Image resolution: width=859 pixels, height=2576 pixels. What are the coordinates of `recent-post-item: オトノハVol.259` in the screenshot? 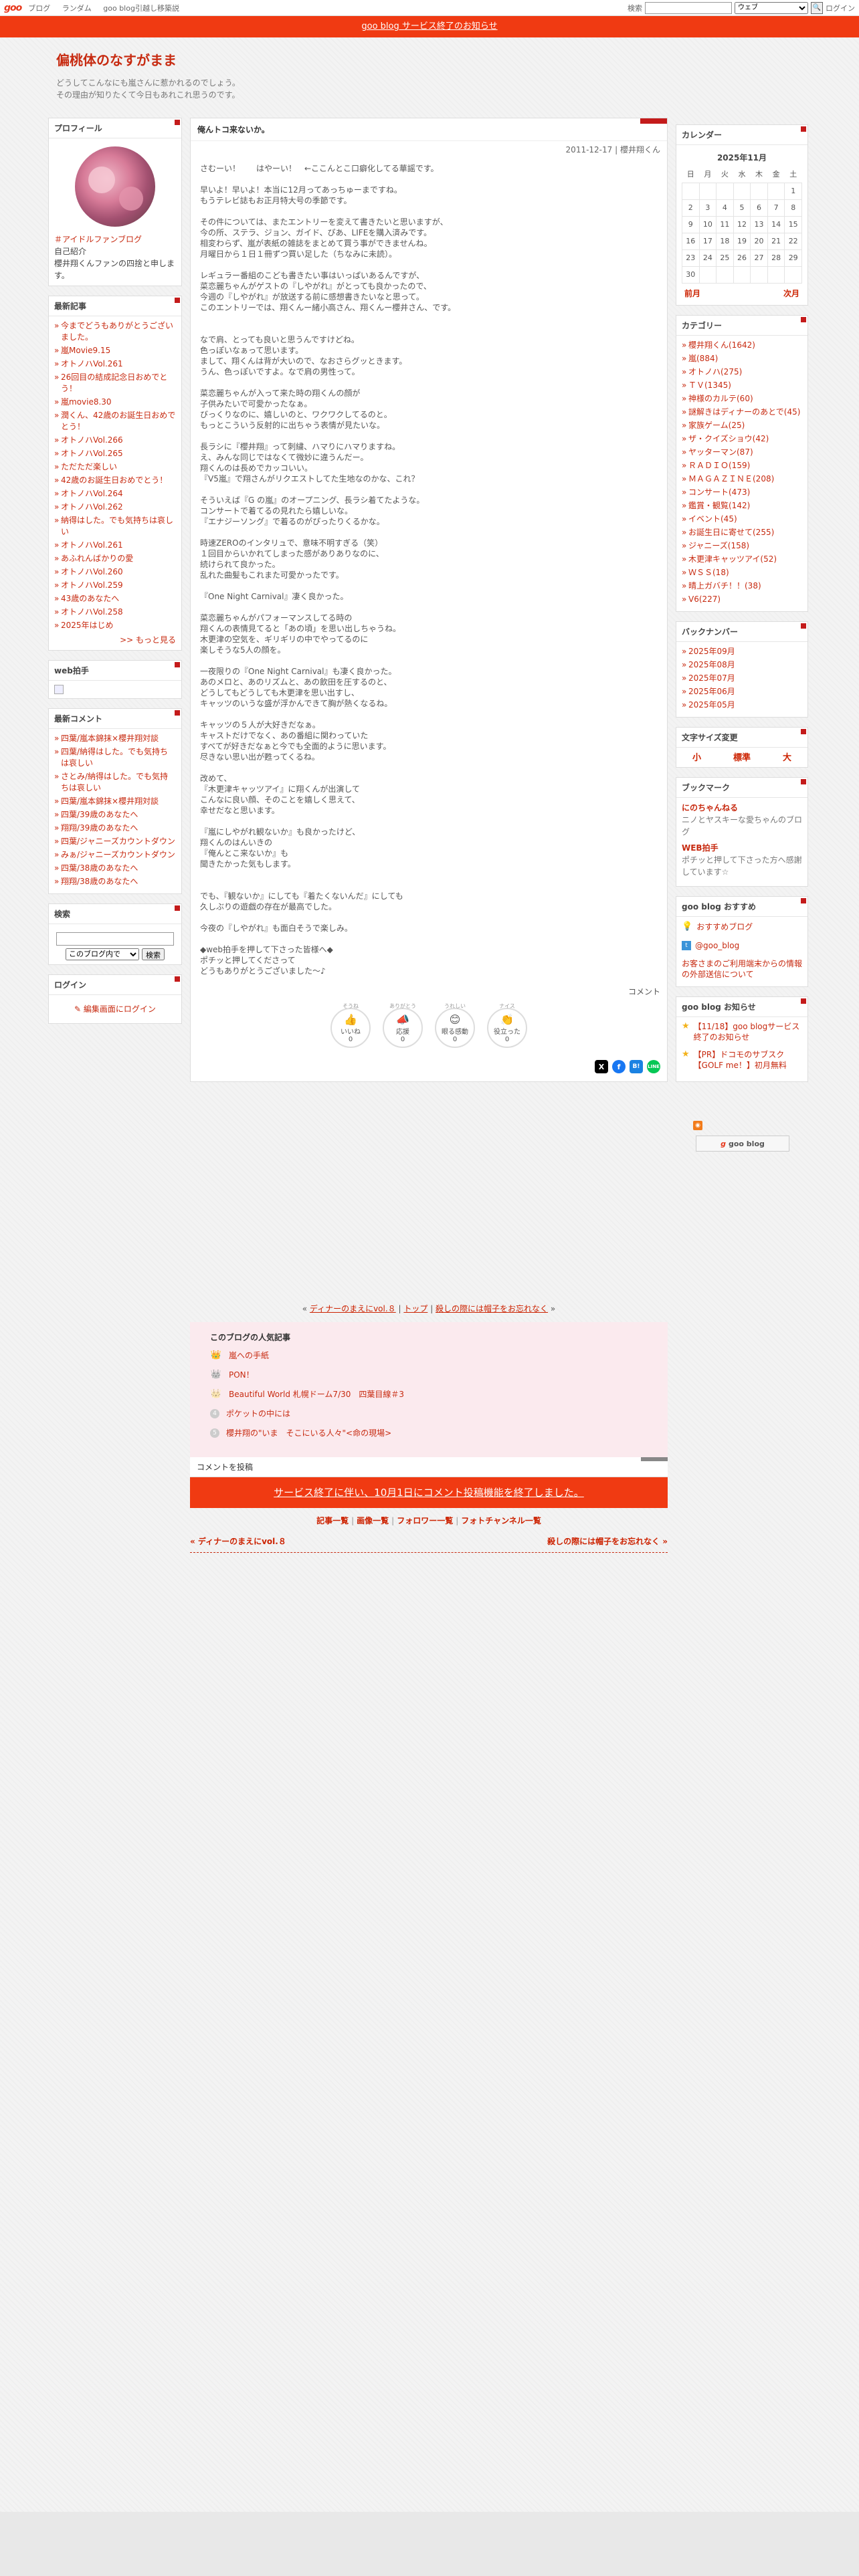 It's located at (115, 585).